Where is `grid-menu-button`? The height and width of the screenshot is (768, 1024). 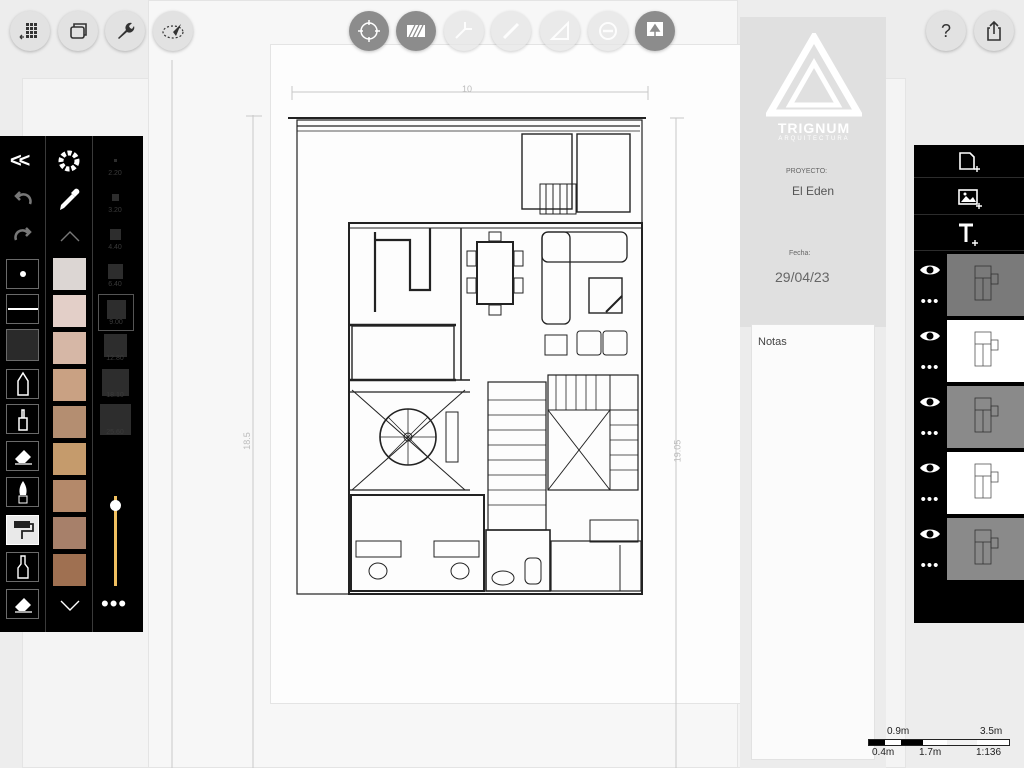 grid-menu-button is located at coordinates (30, 31).